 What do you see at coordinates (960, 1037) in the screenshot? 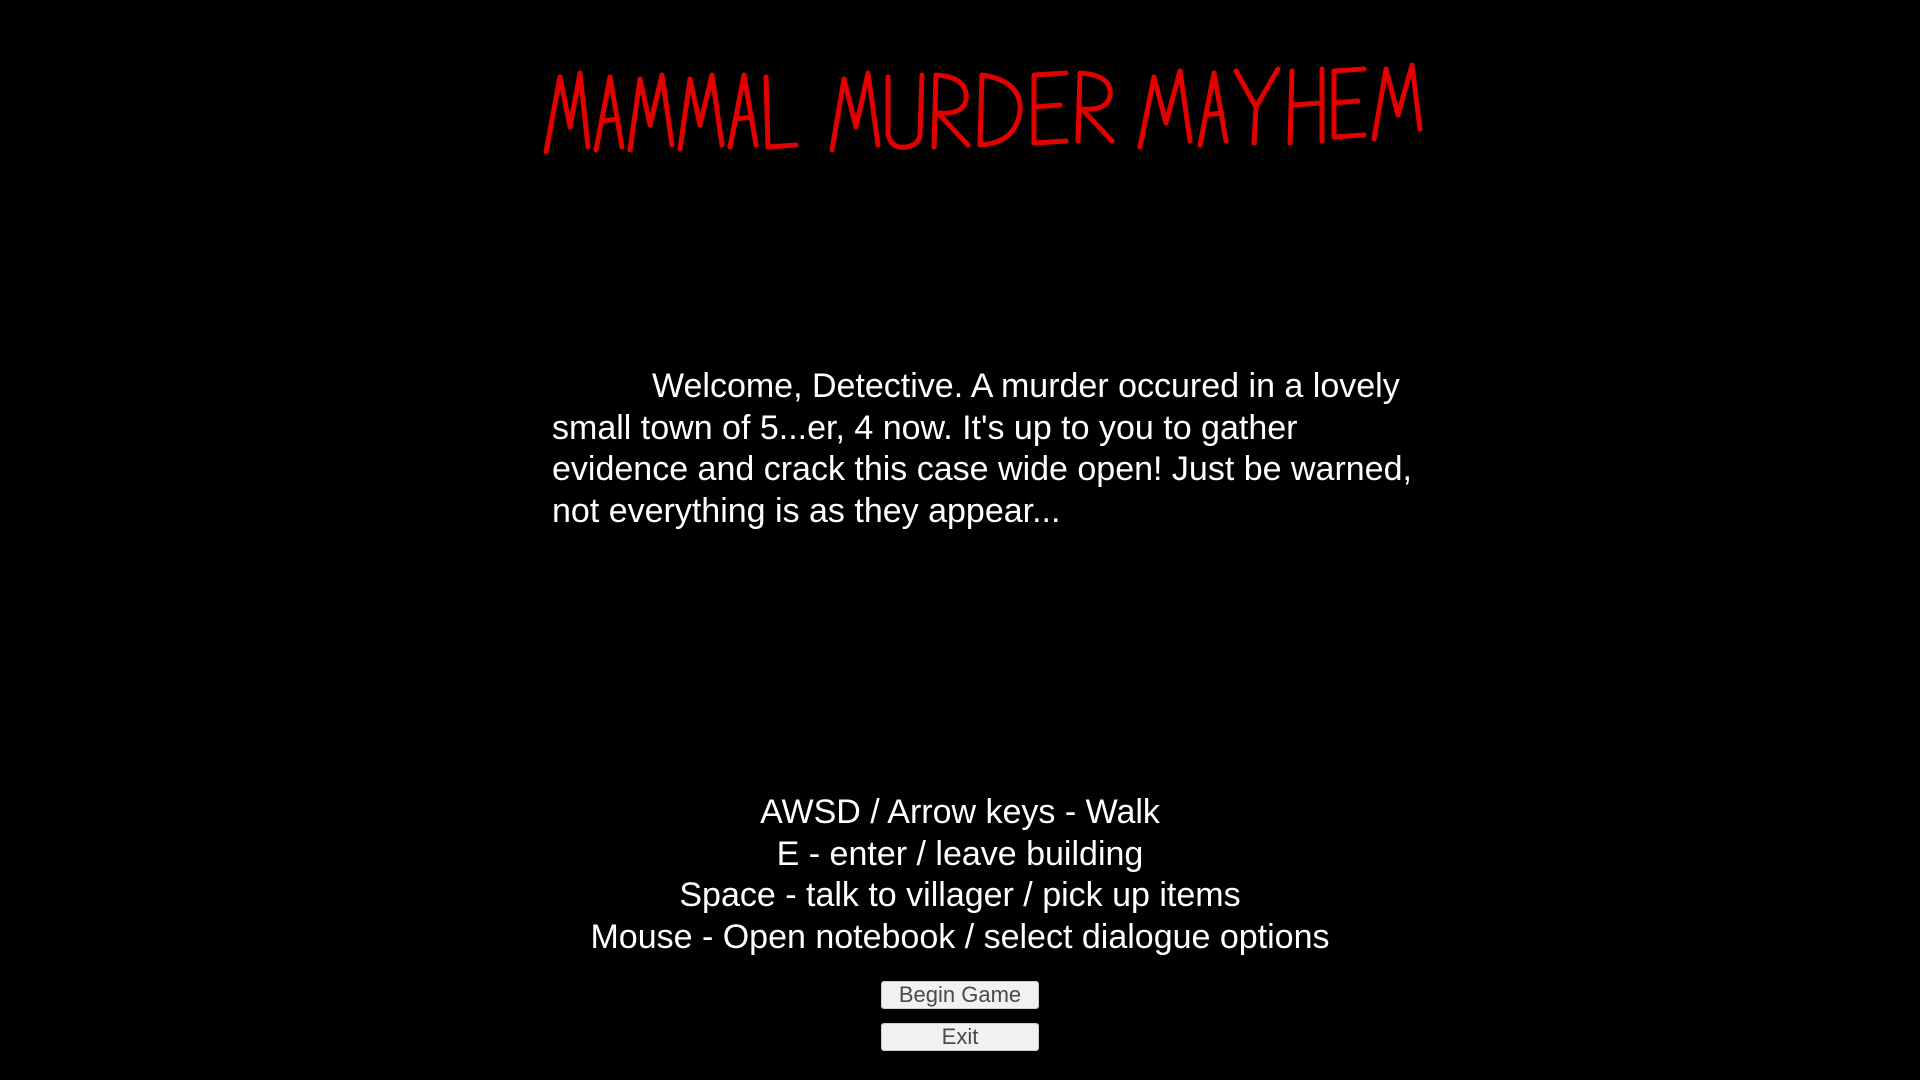
I see `exit-button: Exit` at bounding box center [960, 1037].